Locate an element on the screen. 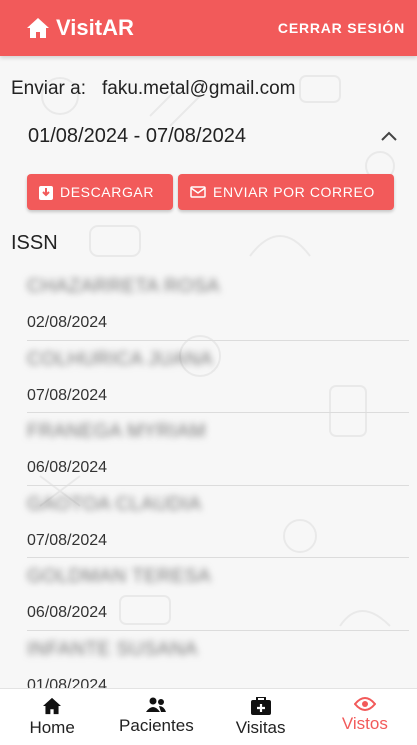 This screenshot has width=417, height=745. logout-button: CERRAR SESIÓN is located at coordinates (341, 28).